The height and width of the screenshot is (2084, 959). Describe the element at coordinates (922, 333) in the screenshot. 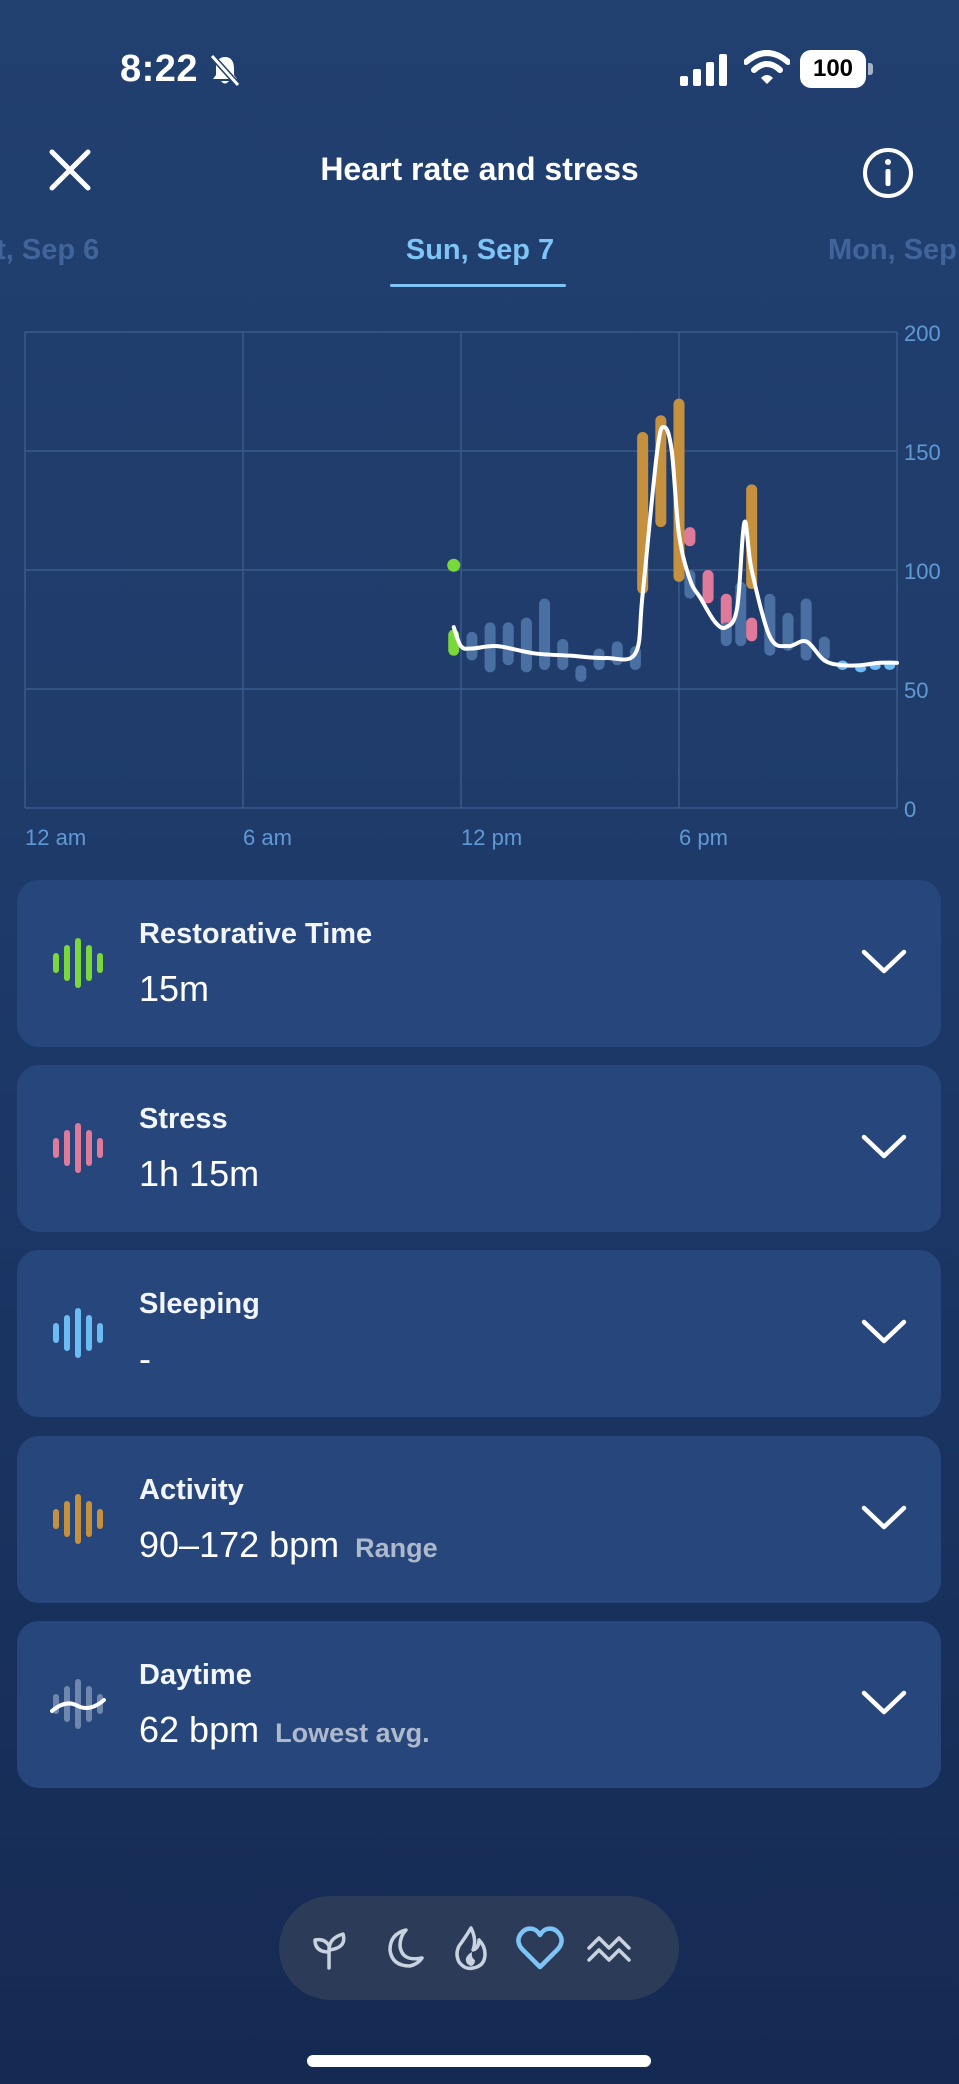

I see `y-tick-label: 200` at that location.